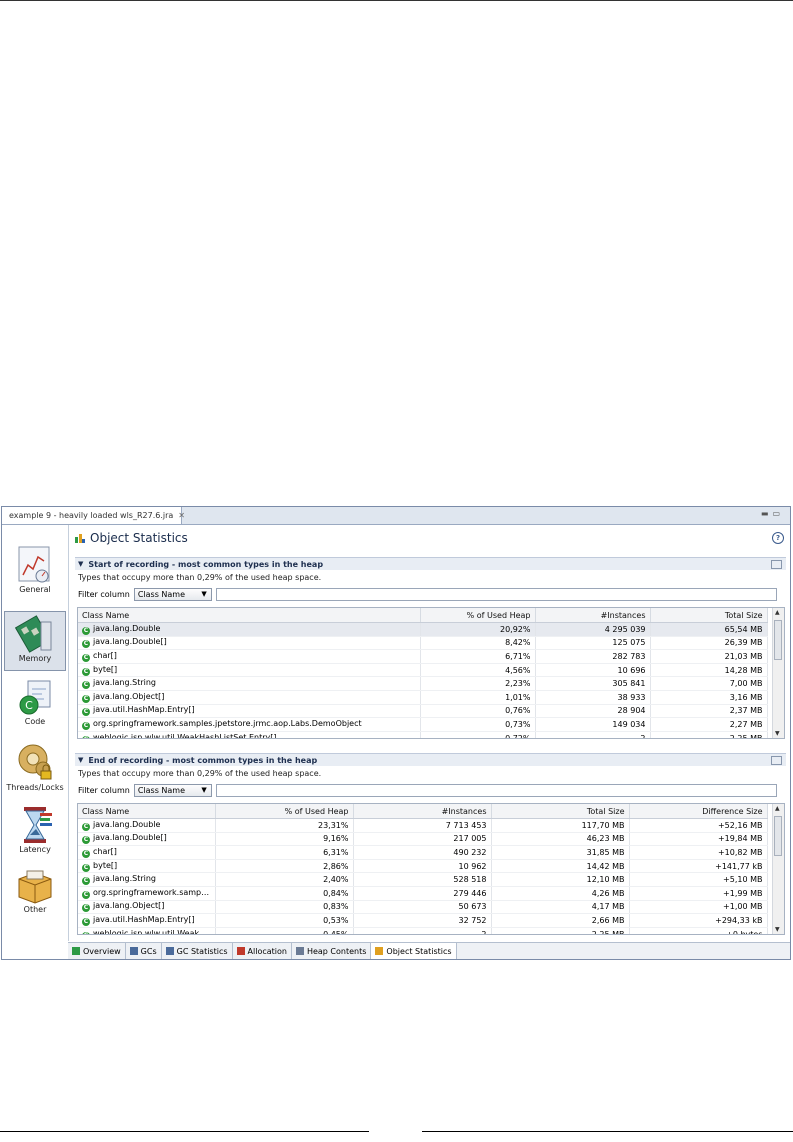  Describe the element at coordinates (593, 697) in the screenshot. I see `cell-value: 38 933` at that location.